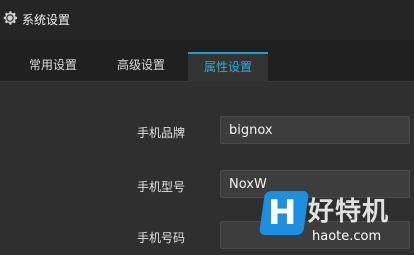  I want to click on tab-advanced-settings: 高级设置, so click(141, 64).